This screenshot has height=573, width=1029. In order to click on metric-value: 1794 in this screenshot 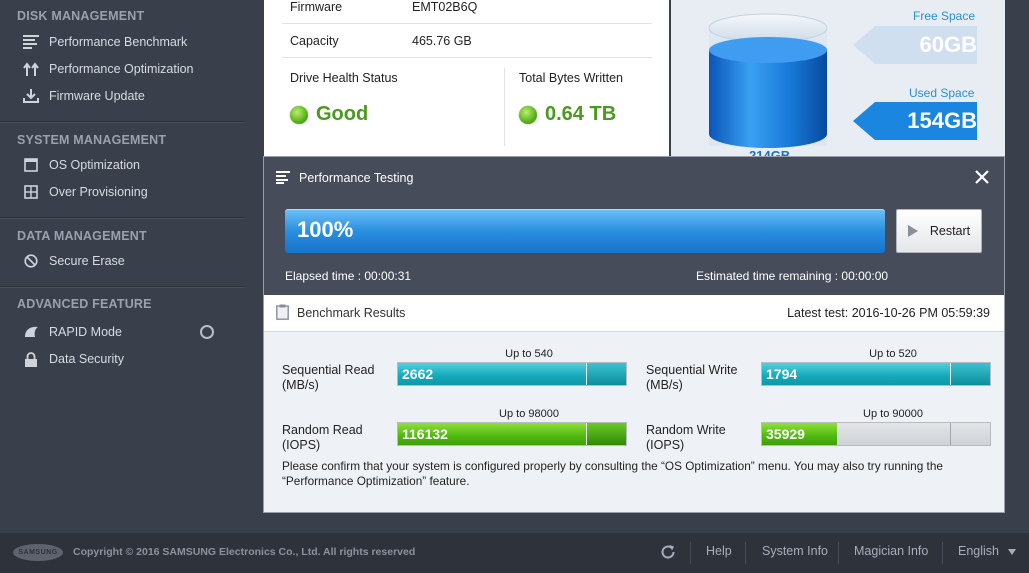, I will do `click(782, 374)`.